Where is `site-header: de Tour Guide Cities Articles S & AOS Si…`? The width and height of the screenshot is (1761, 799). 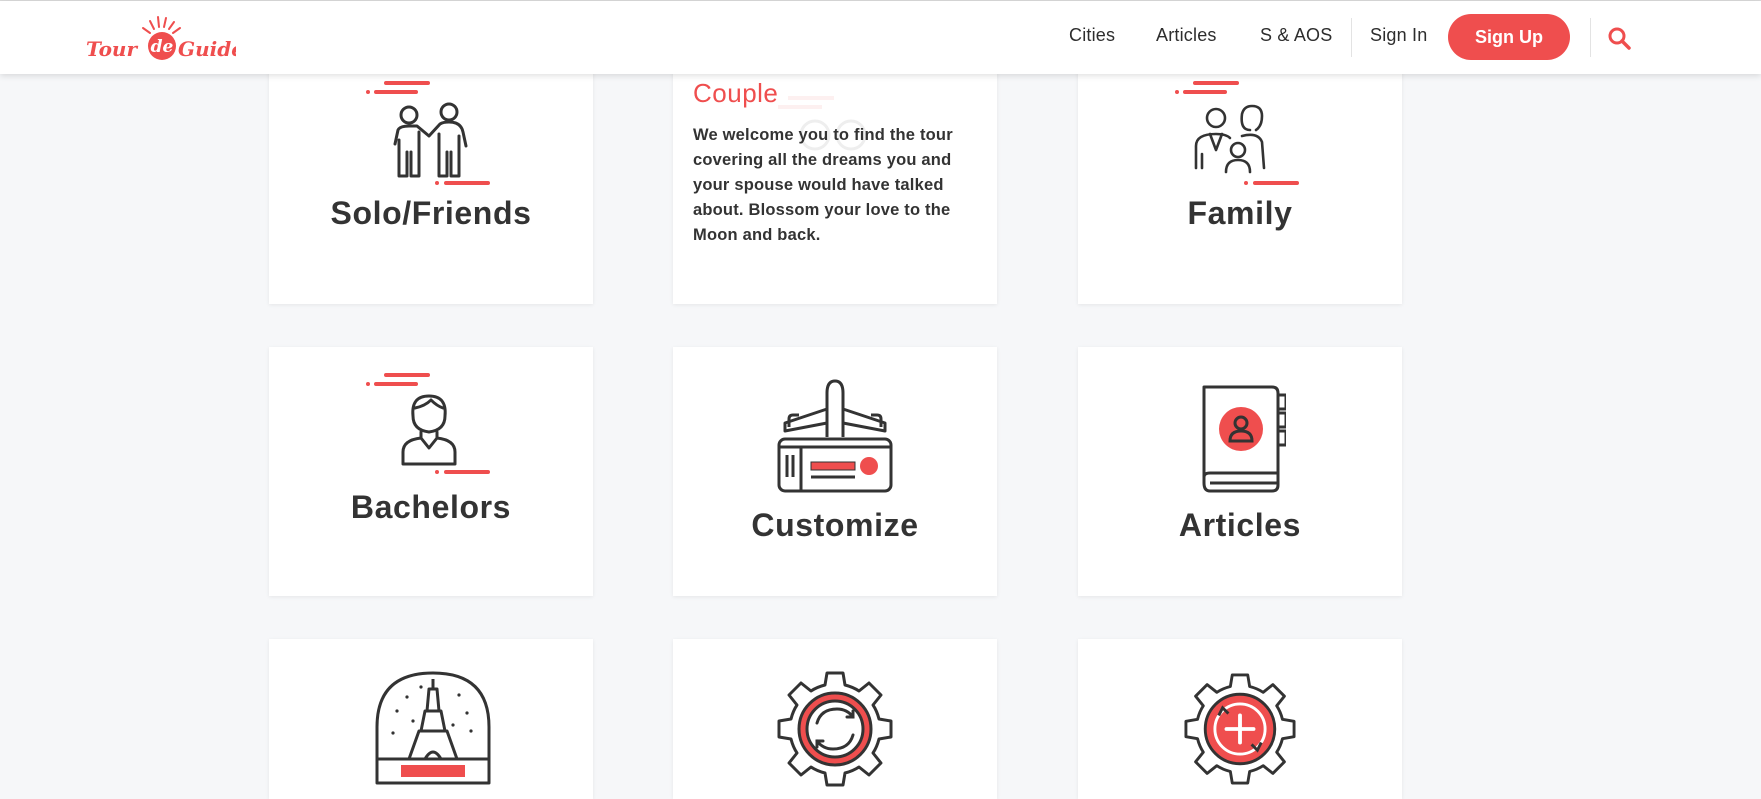
site-header: de Tour Guide Cities Articles S & AOS Si… is located at coordinates (880, 37).